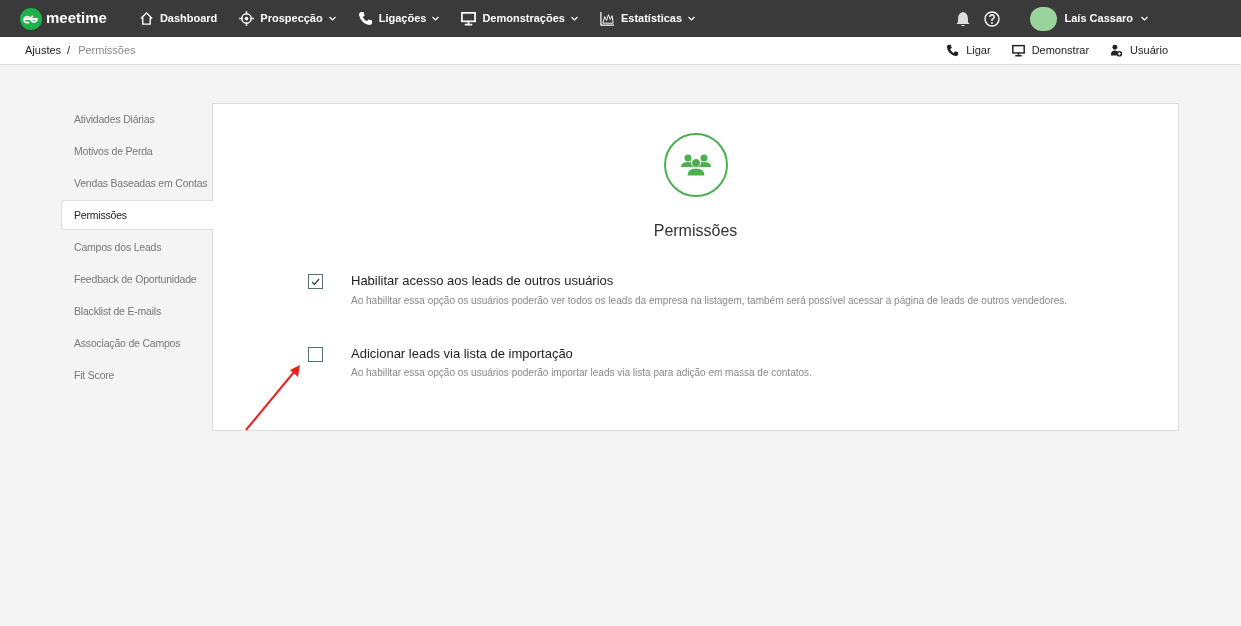 This screenshot has width=1241, height=626. What do you see at coordinates (146, 18) in the screenshot?
I see `home-icon` at bounding box center [146, 18].